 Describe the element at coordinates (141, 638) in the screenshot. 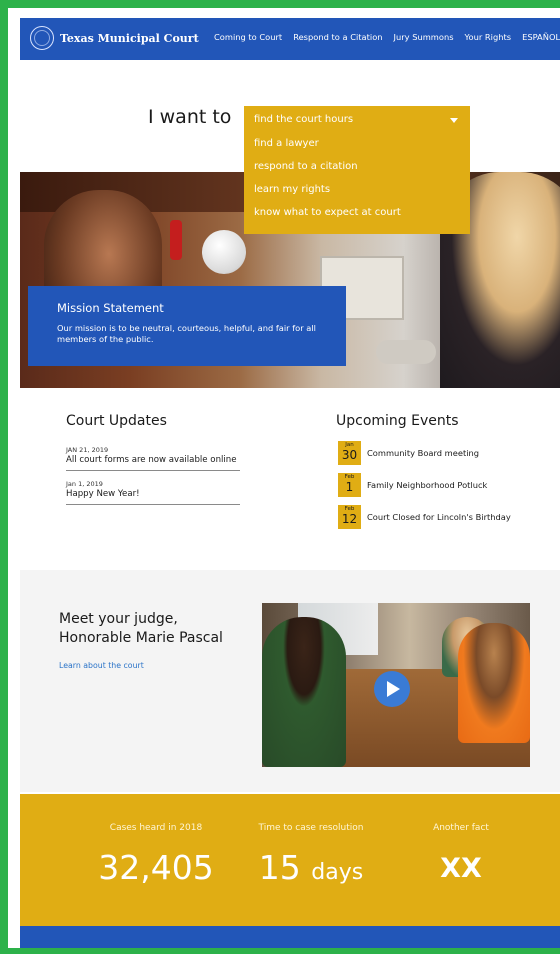

I see `judge-heading-line2: Honorable Marie Pascal` at that location.